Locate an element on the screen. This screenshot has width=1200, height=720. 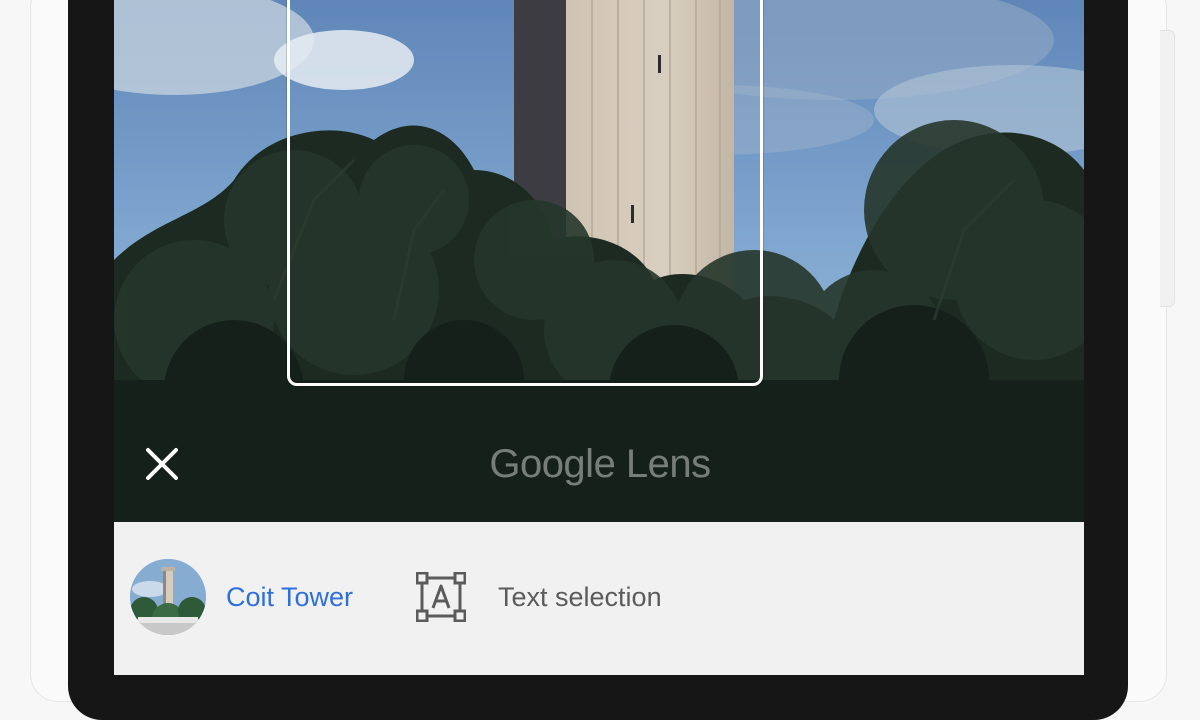
text-selection-chip: Text selection is located at coordinates (539, 597).